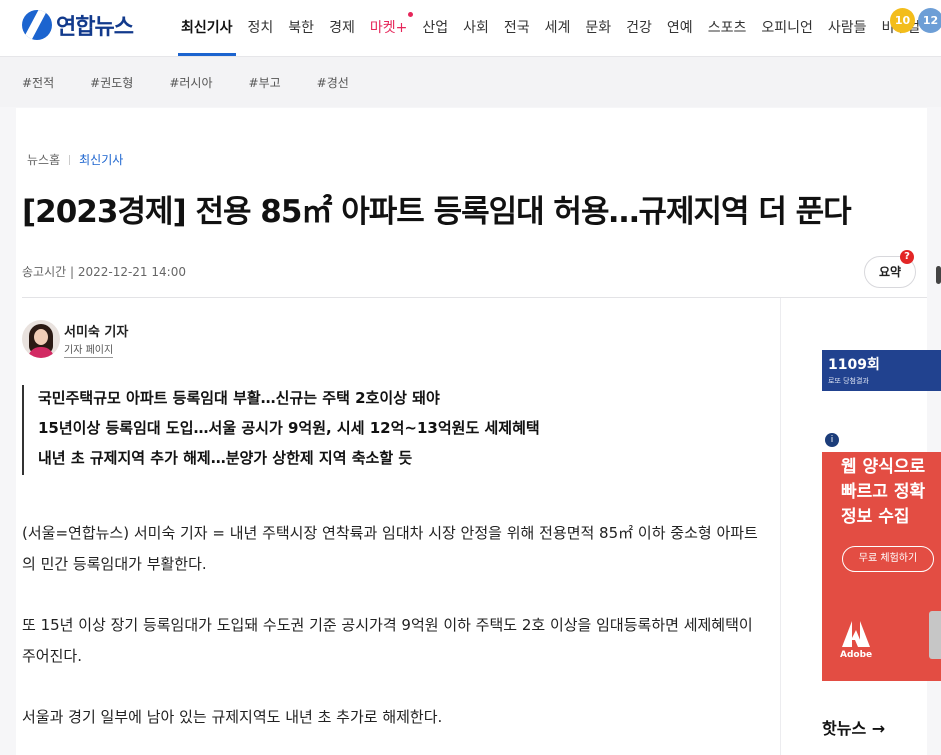  I want to click on ad-line: 정보 수집, so click(875, 517).